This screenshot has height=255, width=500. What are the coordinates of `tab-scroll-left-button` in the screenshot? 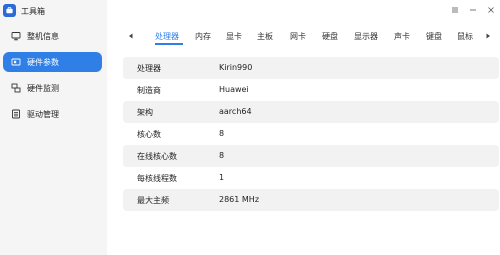 It's located at (131, 36).